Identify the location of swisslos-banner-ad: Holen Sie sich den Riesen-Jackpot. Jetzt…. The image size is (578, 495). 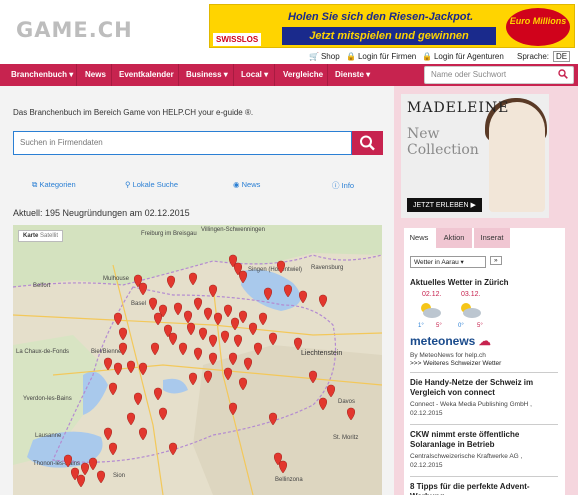
(392, 26).